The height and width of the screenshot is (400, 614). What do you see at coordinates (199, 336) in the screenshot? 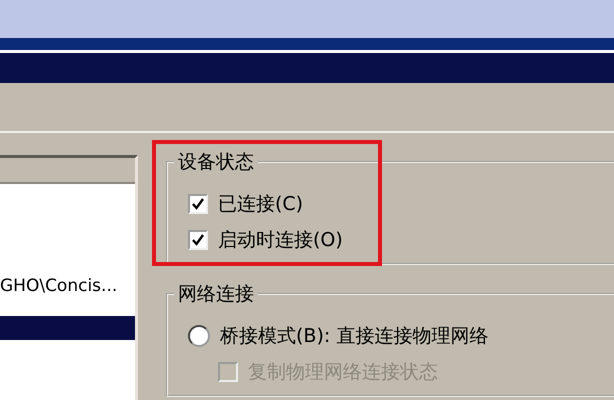
I see `radio-button` at bounding box center [199, 336].